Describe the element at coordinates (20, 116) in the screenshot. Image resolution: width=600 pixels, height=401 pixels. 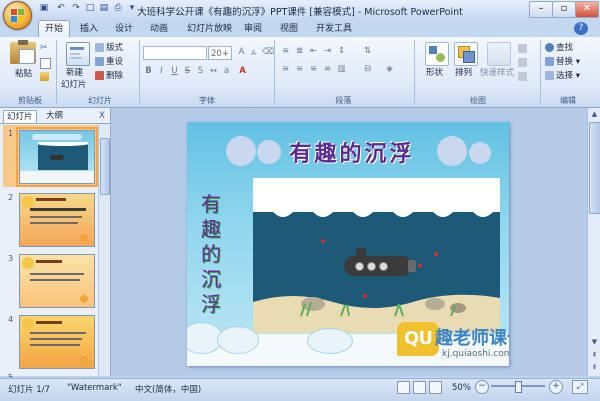
I see `panel-tab-slides: 幻灯片` at that location.